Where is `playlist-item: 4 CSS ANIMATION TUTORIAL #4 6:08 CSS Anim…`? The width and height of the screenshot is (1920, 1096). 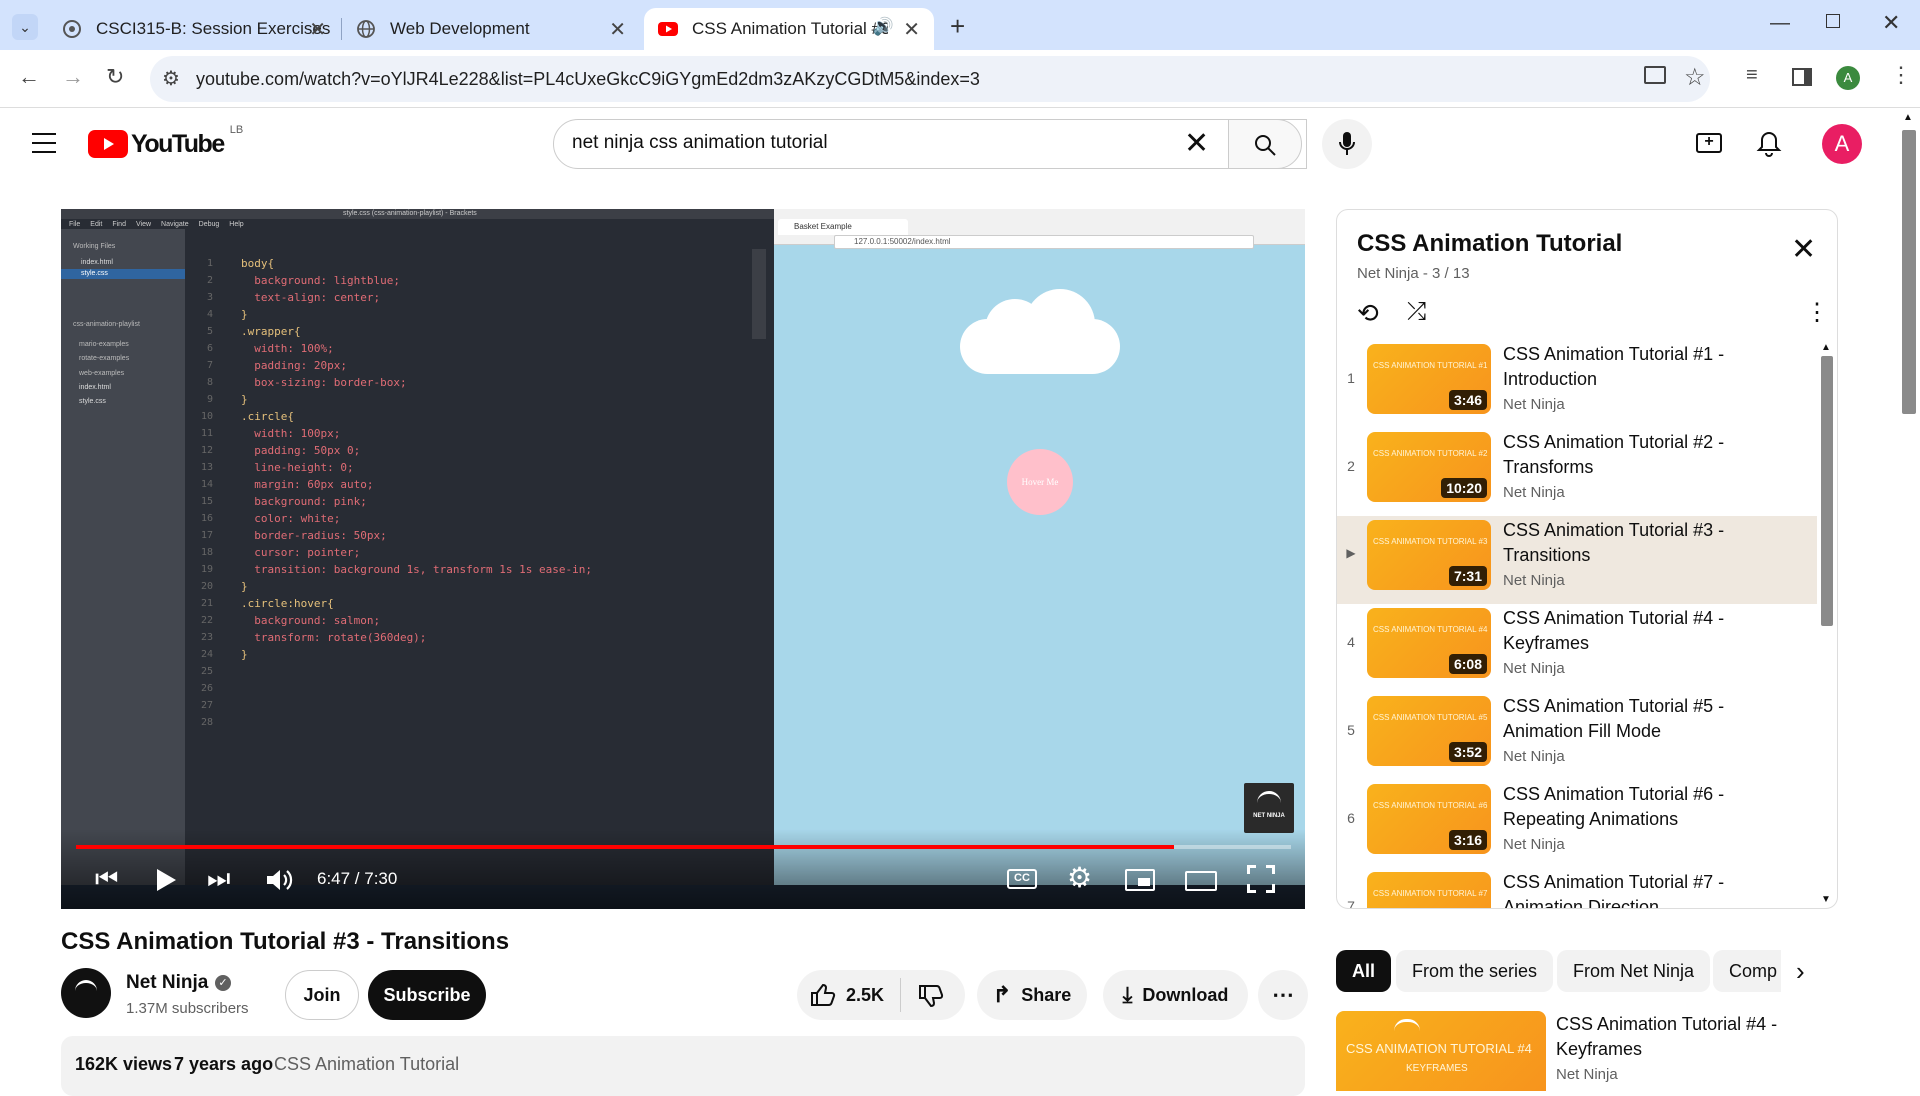 playlist-item: 4 CSS ANIMATION TUTORIAL #4 6:08 CSS Anim… is located at coordinates (1577, 648).